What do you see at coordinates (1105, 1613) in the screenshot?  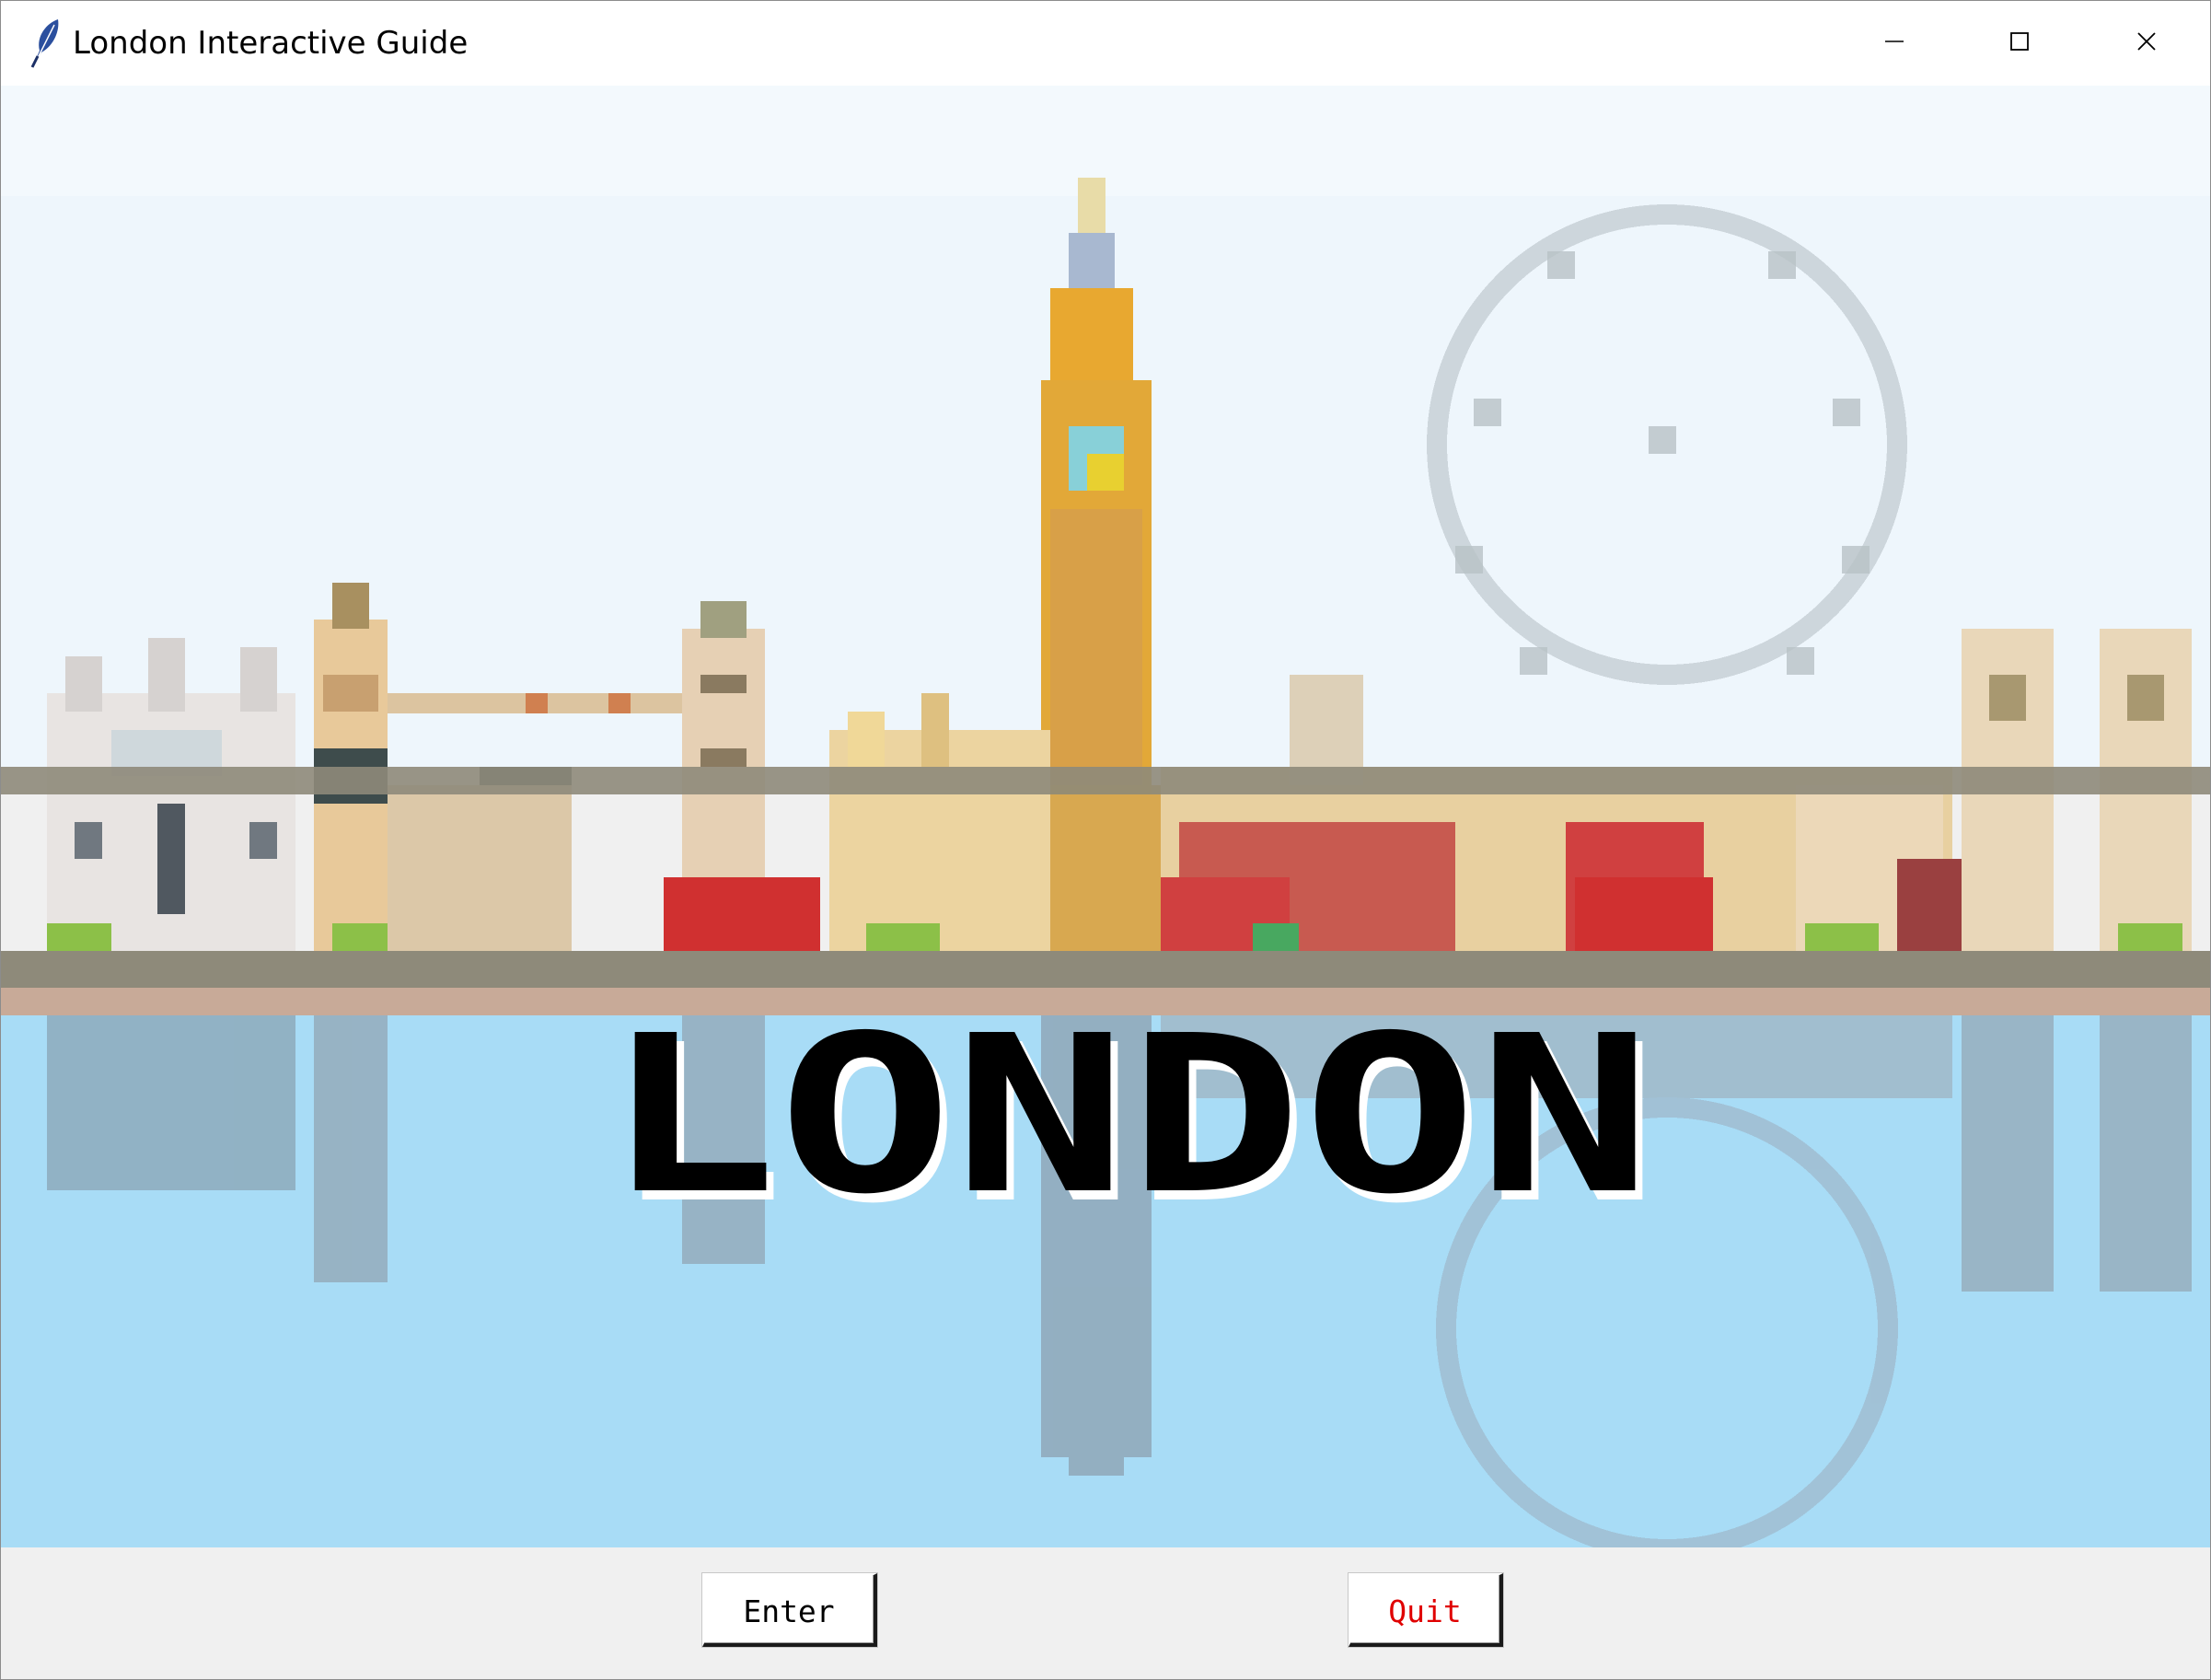 I see `button-bar: Enter Quit` at bounding box center [1105, 1613].